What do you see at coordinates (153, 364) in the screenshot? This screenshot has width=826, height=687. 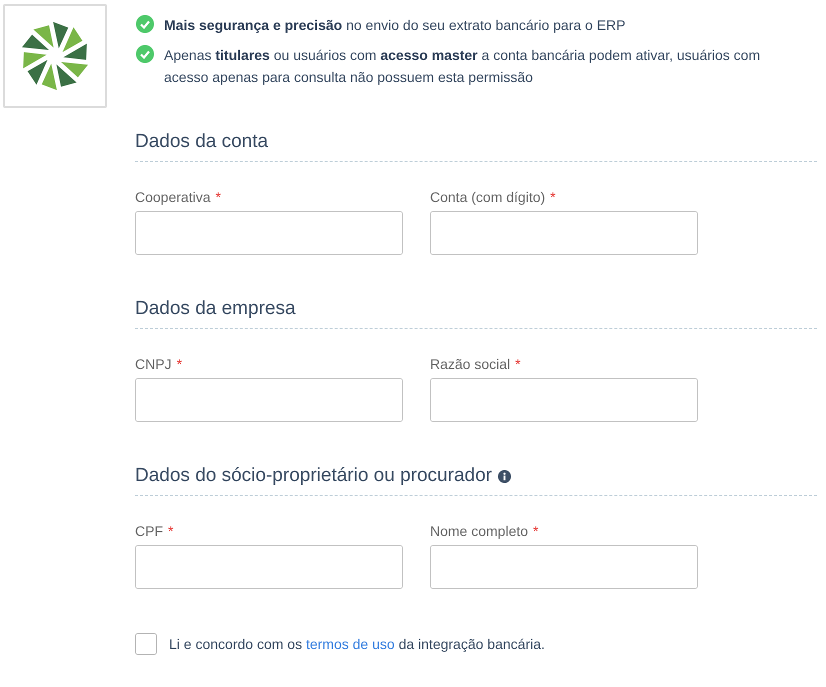 I see `field-label: CNPJ` at bounding box center [153, 364].